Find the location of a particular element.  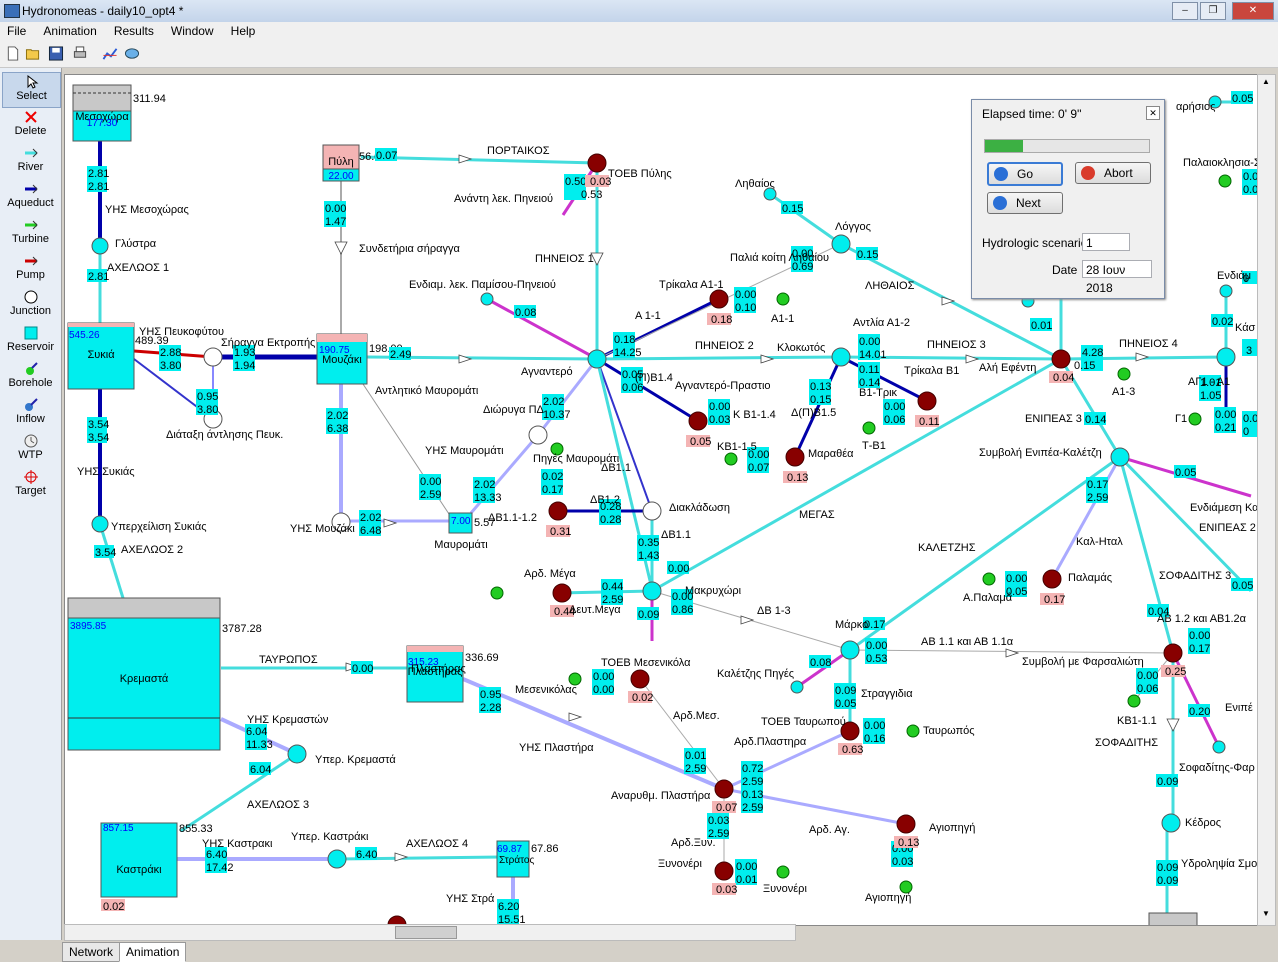

svg-text: 0.06 is located at coordinates (1147, 689).